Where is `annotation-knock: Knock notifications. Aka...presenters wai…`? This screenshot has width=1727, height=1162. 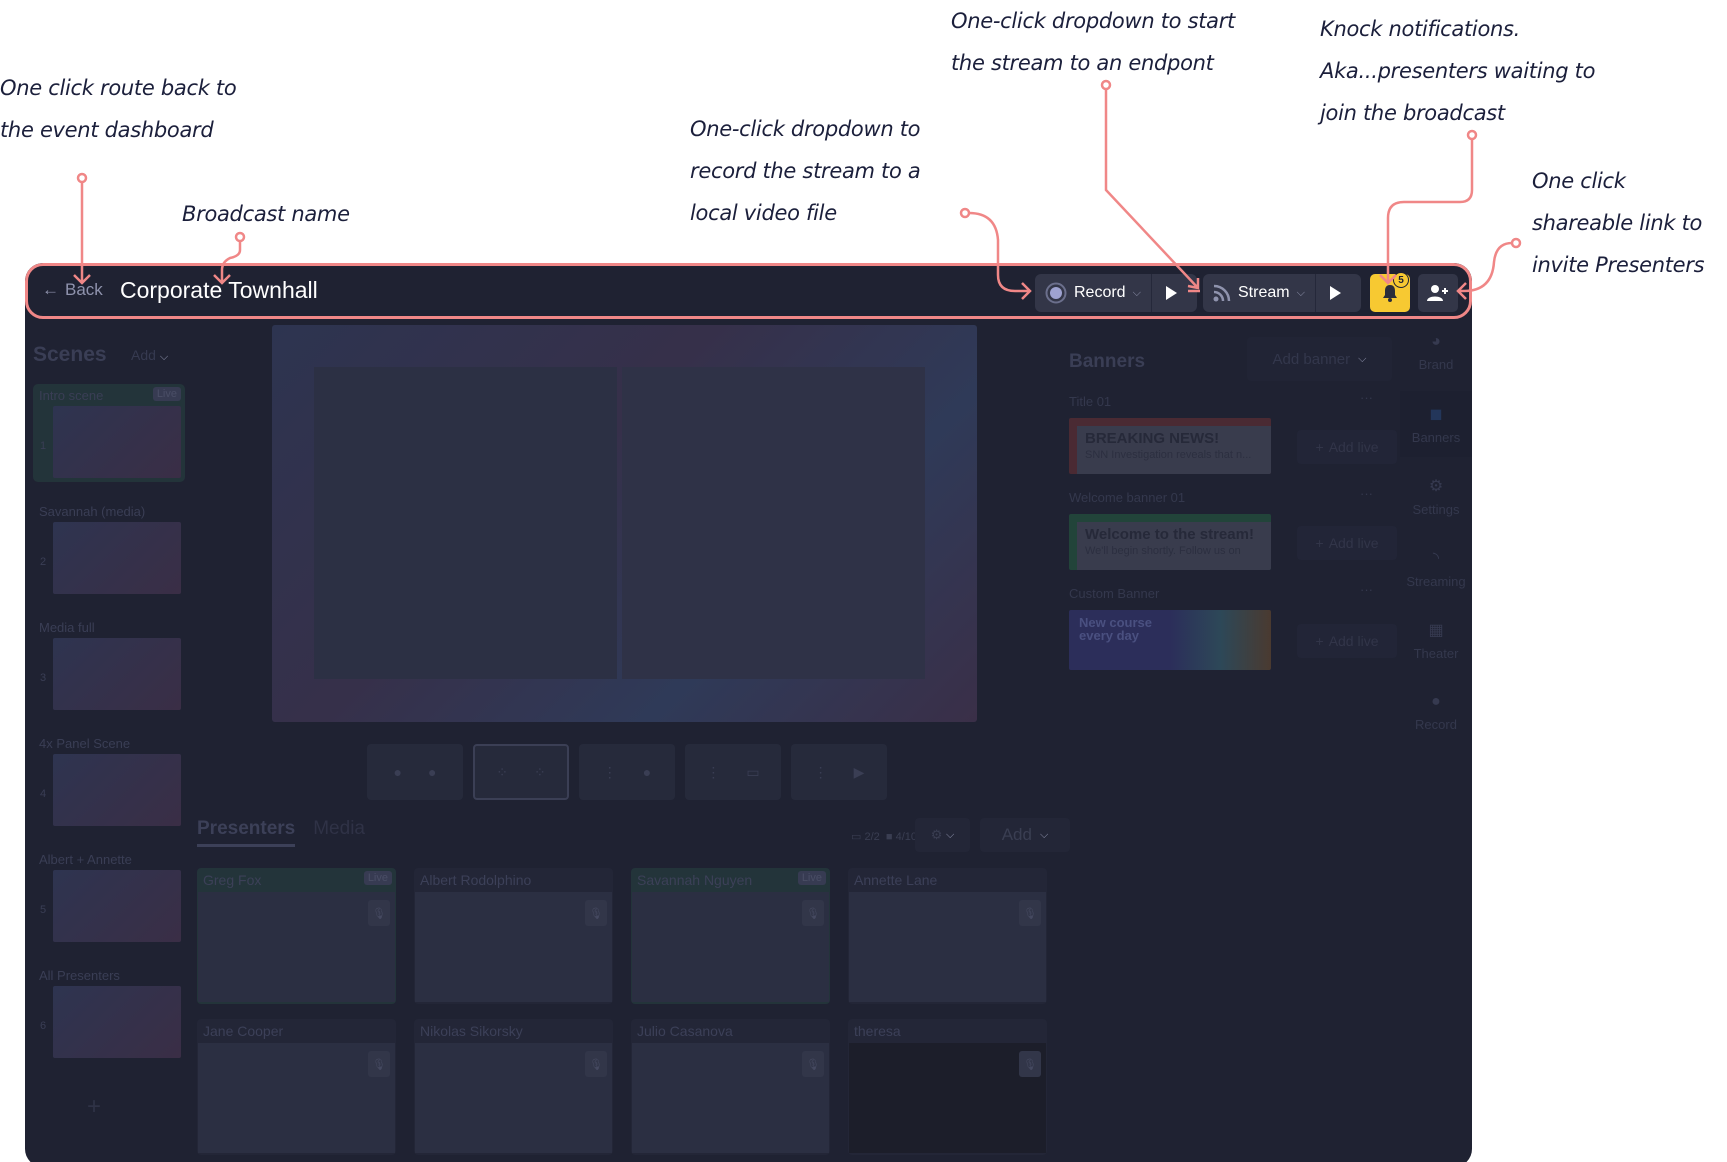 annotation-knock: Knock notifications. Aka...presenters wai… is located at coordinates (1458, 71).